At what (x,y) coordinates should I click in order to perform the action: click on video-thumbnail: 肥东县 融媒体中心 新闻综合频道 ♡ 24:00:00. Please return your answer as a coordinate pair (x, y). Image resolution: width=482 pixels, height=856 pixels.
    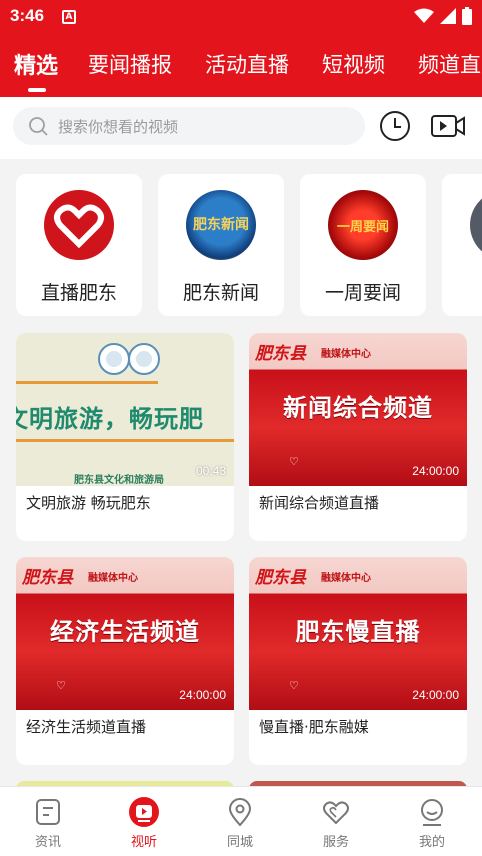
    Looking at the image, I should click on (358, 409).